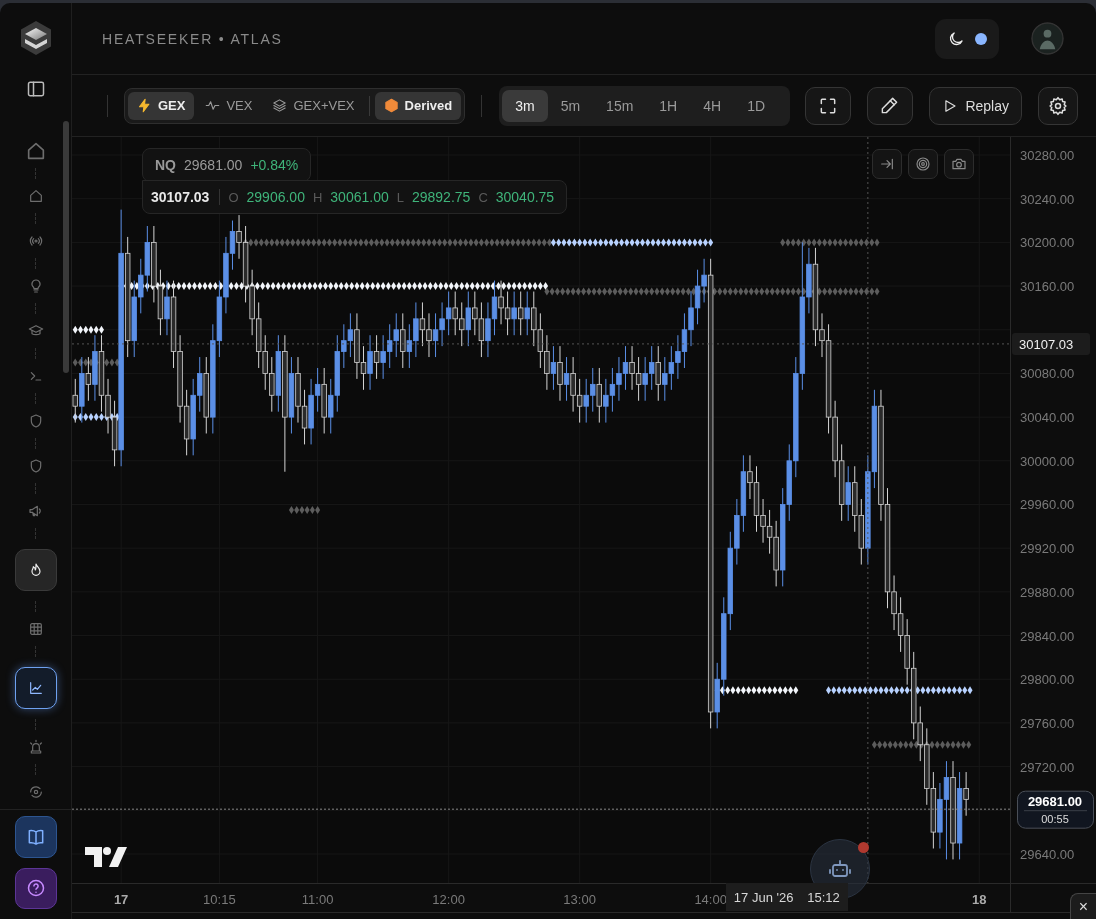  Describe the element at coordinates (448, 899) in the screenshot. I see `time-tick-label: 12:00` at that location.